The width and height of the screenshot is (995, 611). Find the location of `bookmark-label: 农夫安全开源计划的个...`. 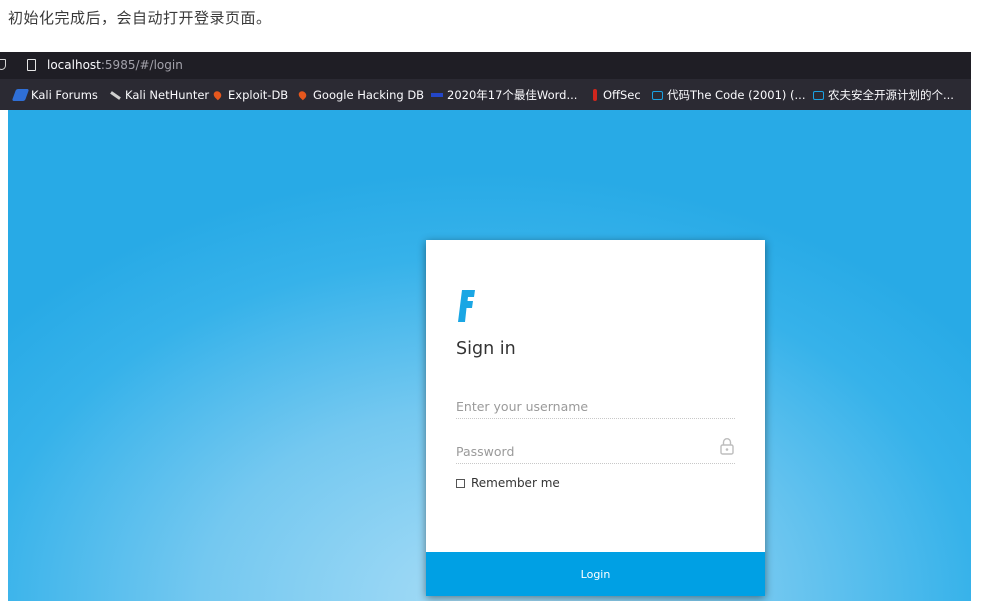

bookmark-label: 农夫安全开源计划的个... is located at coordinates (891, 95).